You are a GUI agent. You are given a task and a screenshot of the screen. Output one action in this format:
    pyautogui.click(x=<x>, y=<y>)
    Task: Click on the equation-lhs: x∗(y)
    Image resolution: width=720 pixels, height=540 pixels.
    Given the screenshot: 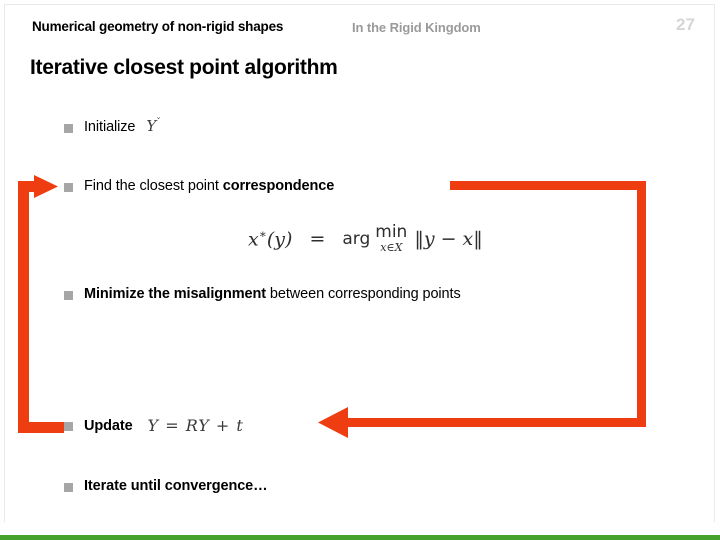 What is the action you would take?
    pyautogui.click(x=270, y=238)
    